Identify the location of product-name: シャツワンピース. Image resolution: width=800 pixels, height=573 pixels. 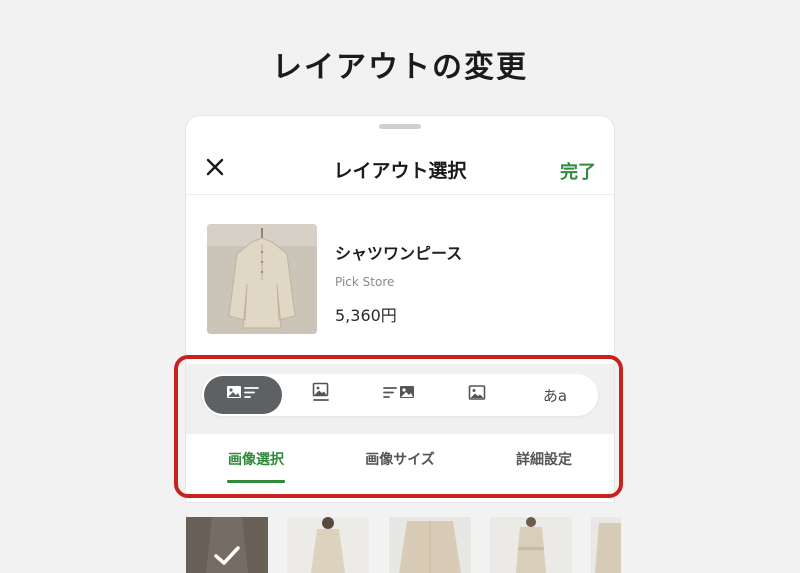
(399, 253).